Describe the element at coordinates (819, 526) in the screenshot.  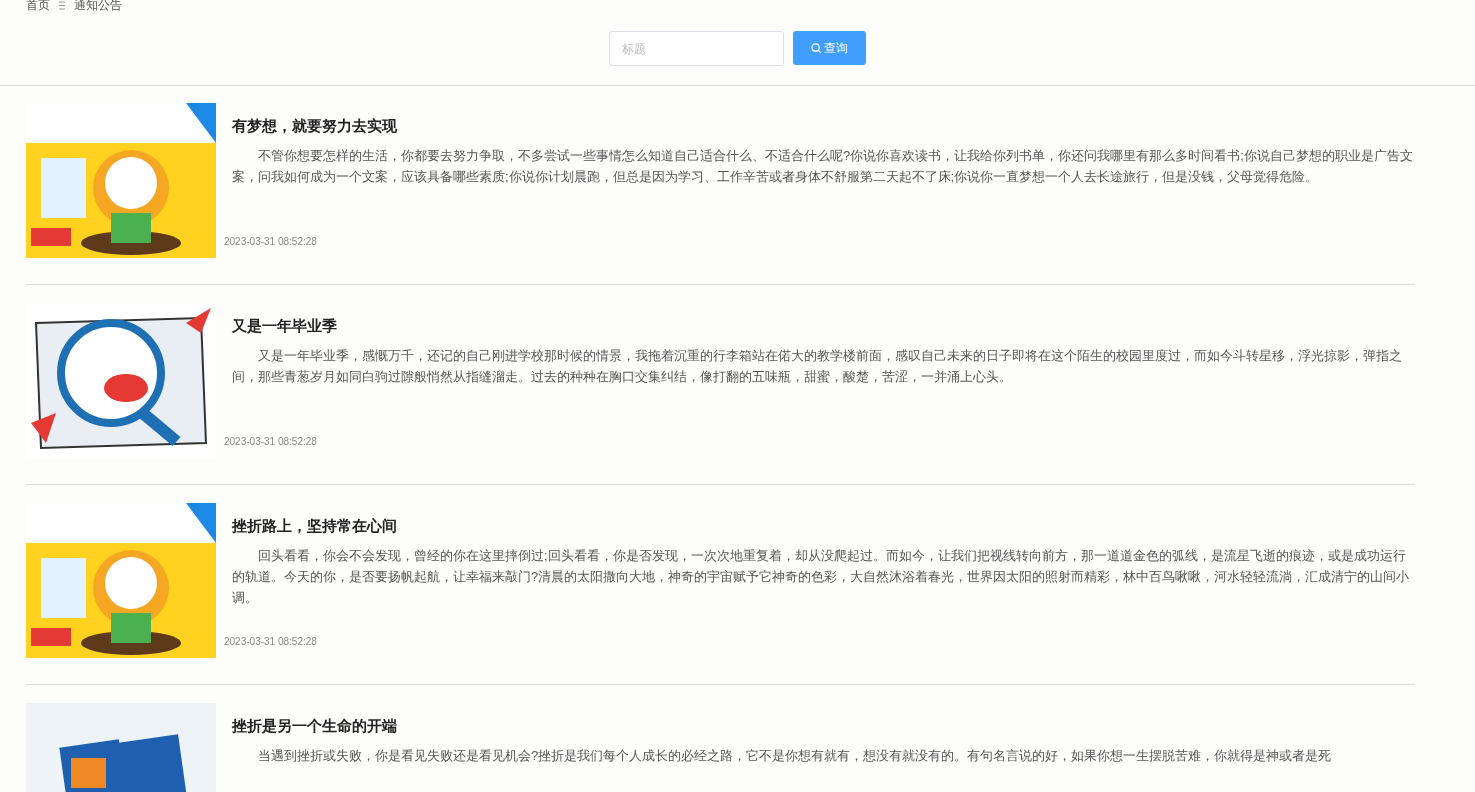
I see `notice-title: 挫折路上，坚持常在心间` at that location.